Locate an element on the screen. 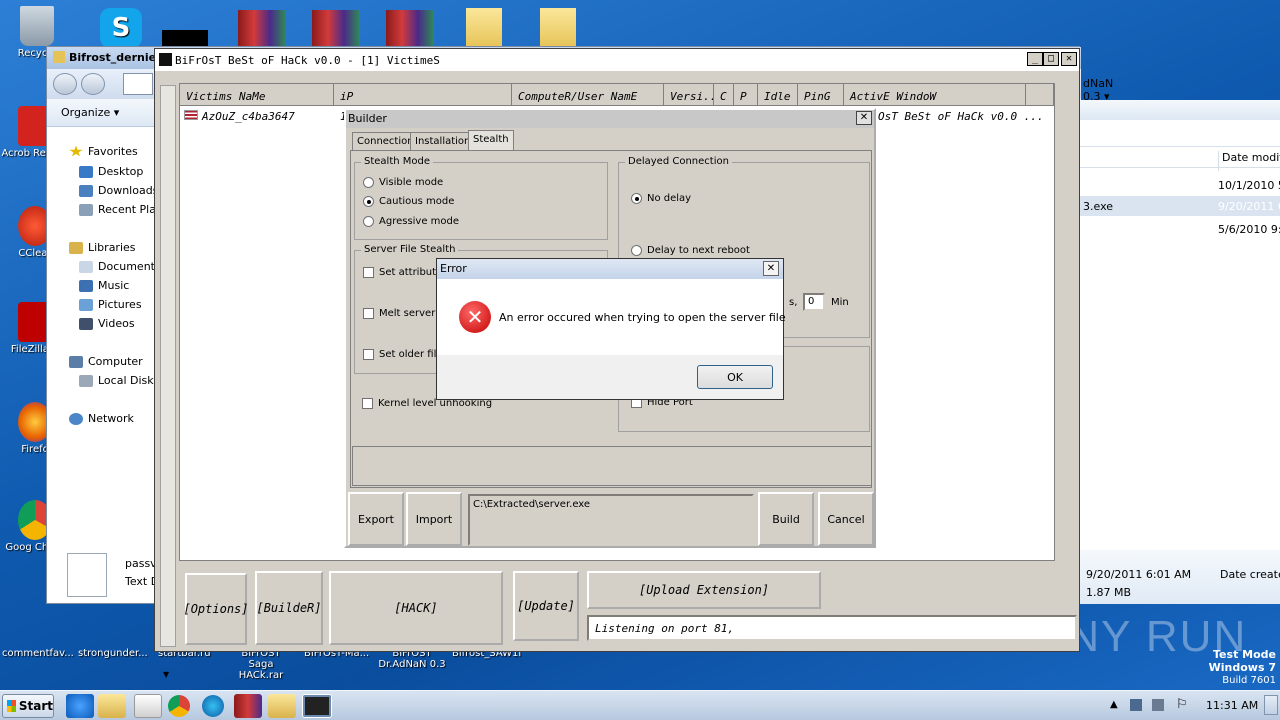 The height and width of the screenshot is (720, 1280). column-header-p: P is located at coordinates (746, 95).